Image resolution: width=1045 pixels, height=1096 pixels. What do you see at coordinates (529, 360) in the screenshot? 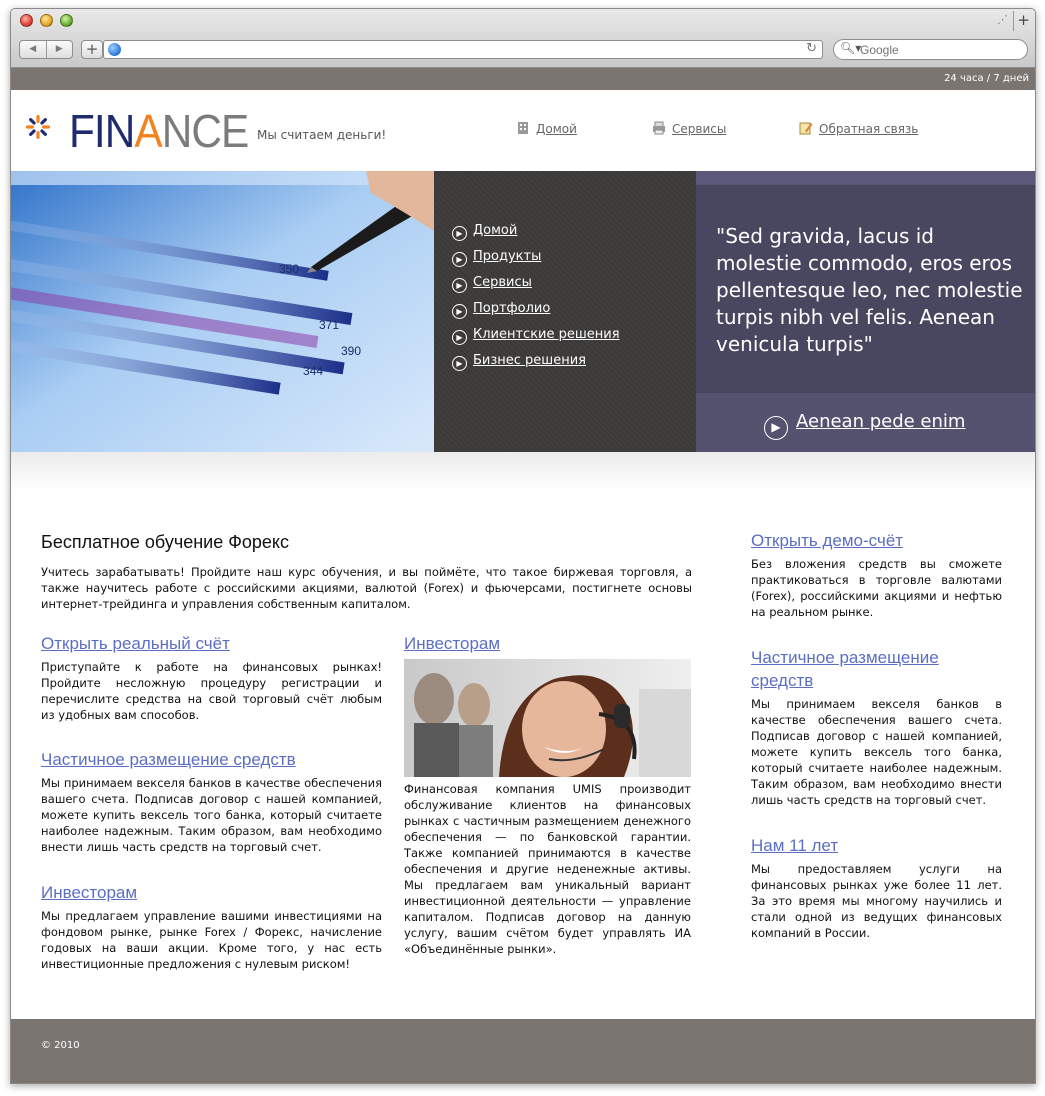
I see `banner-menu-link: Бизнес решения` at bounding box center [529, 360].